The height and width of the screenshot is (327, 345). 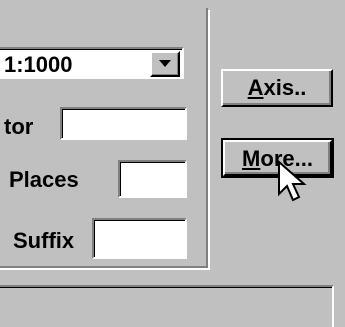 What do you see at coordinates (139, 238) in the screenshot?
I see `suffix-field` at bounding box center [139, 238].